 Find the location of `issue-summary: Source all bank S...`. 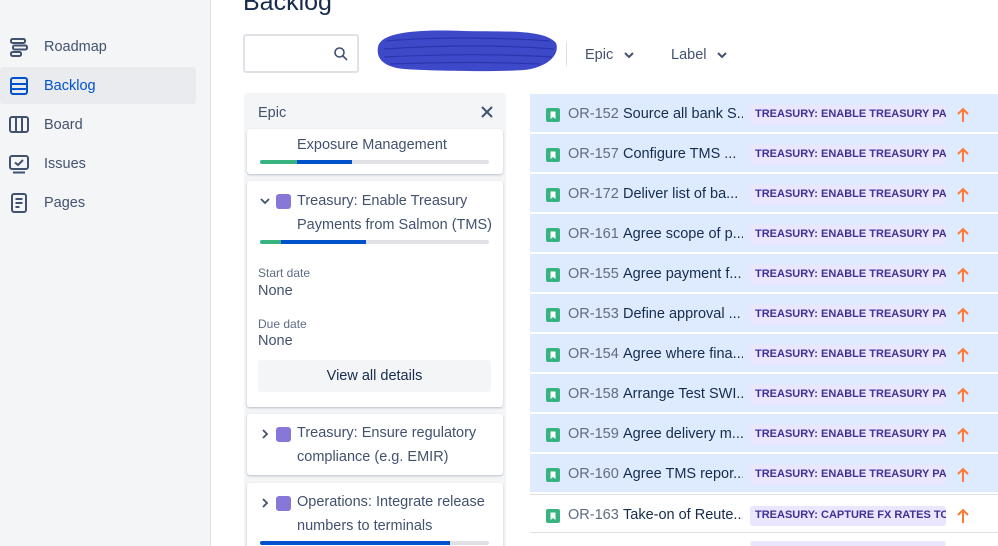

issue-summary: Source all bank S... is located at coordinates (683, 114).